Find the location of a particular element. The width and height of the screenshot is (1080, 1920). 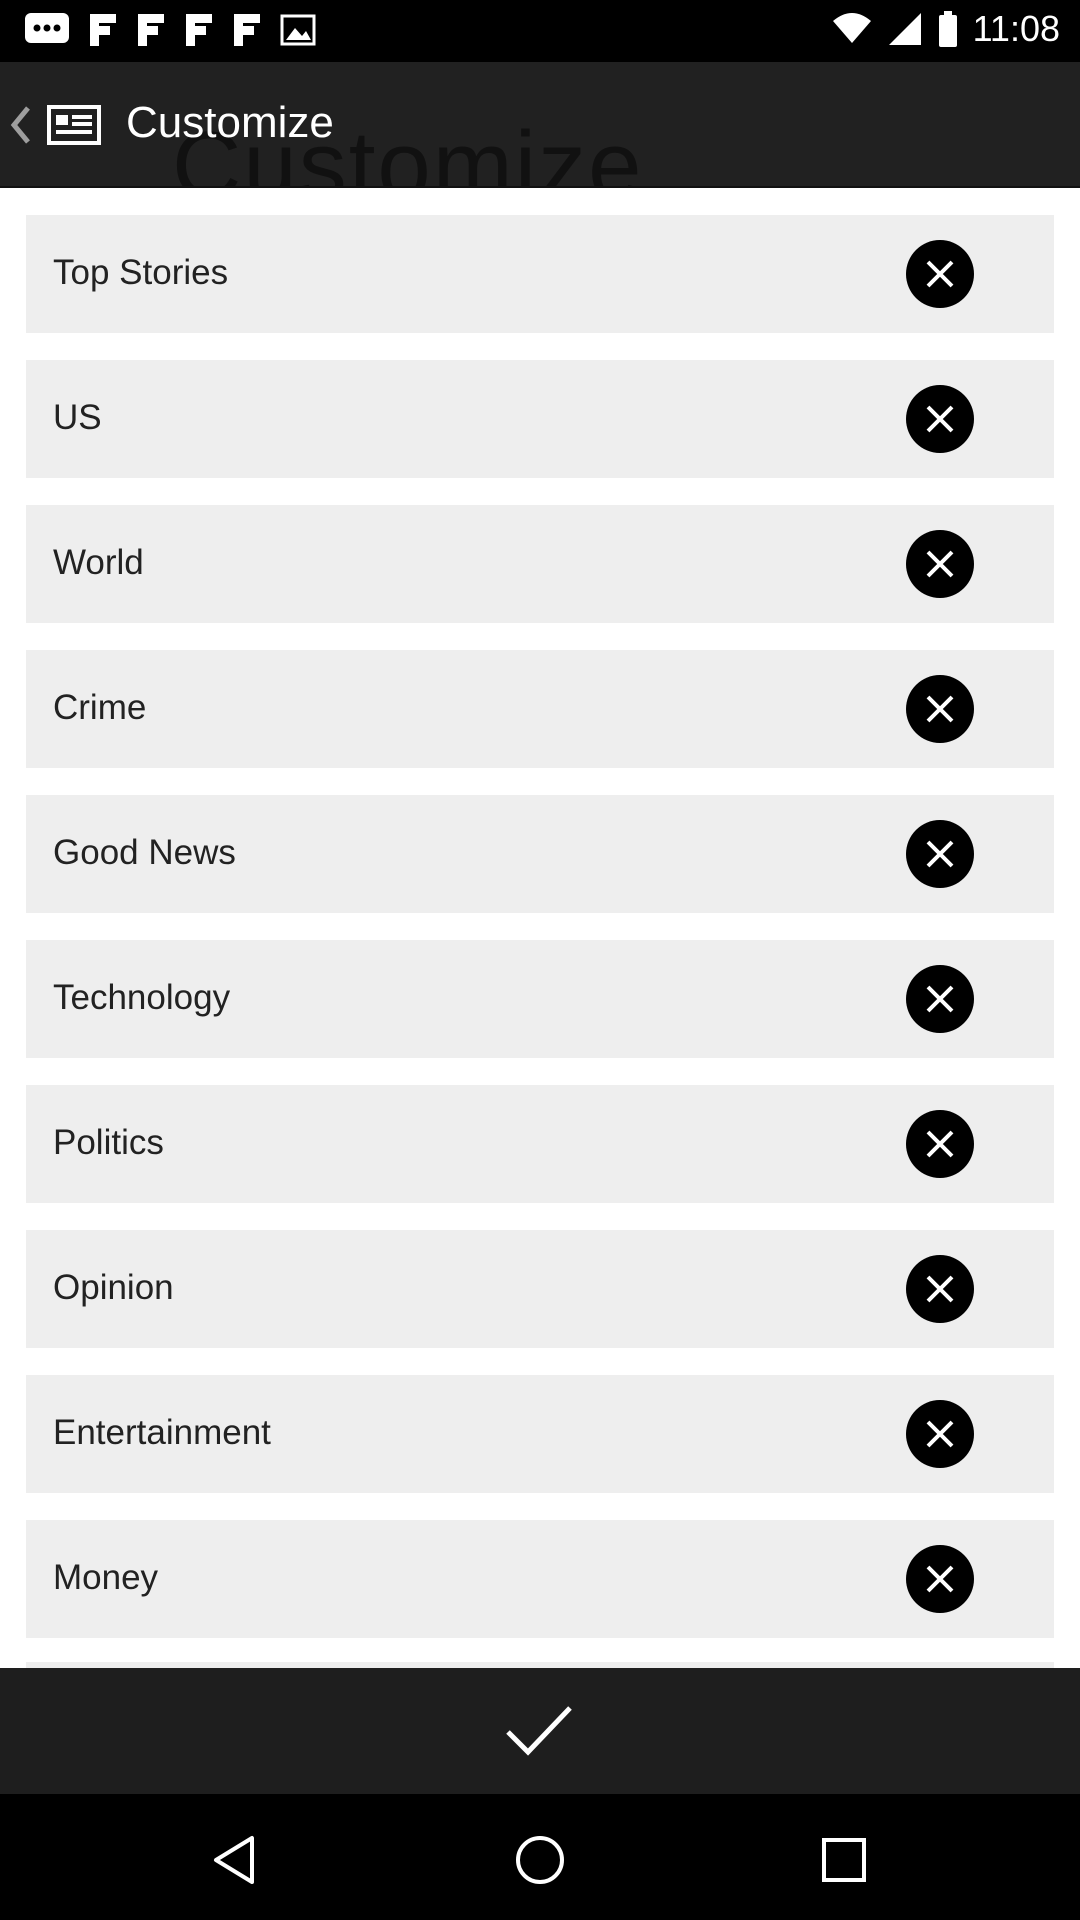

list-item: US is located at coordinates (540, 419).